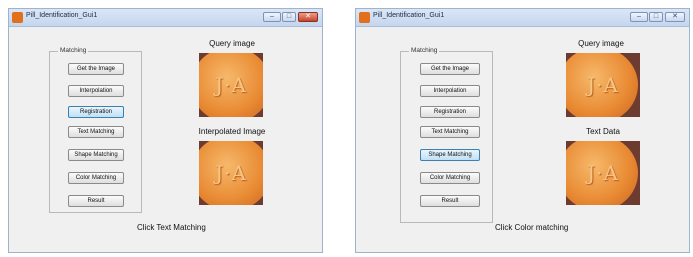  I want to click on text-data-image: J·A, so click(603, 173).